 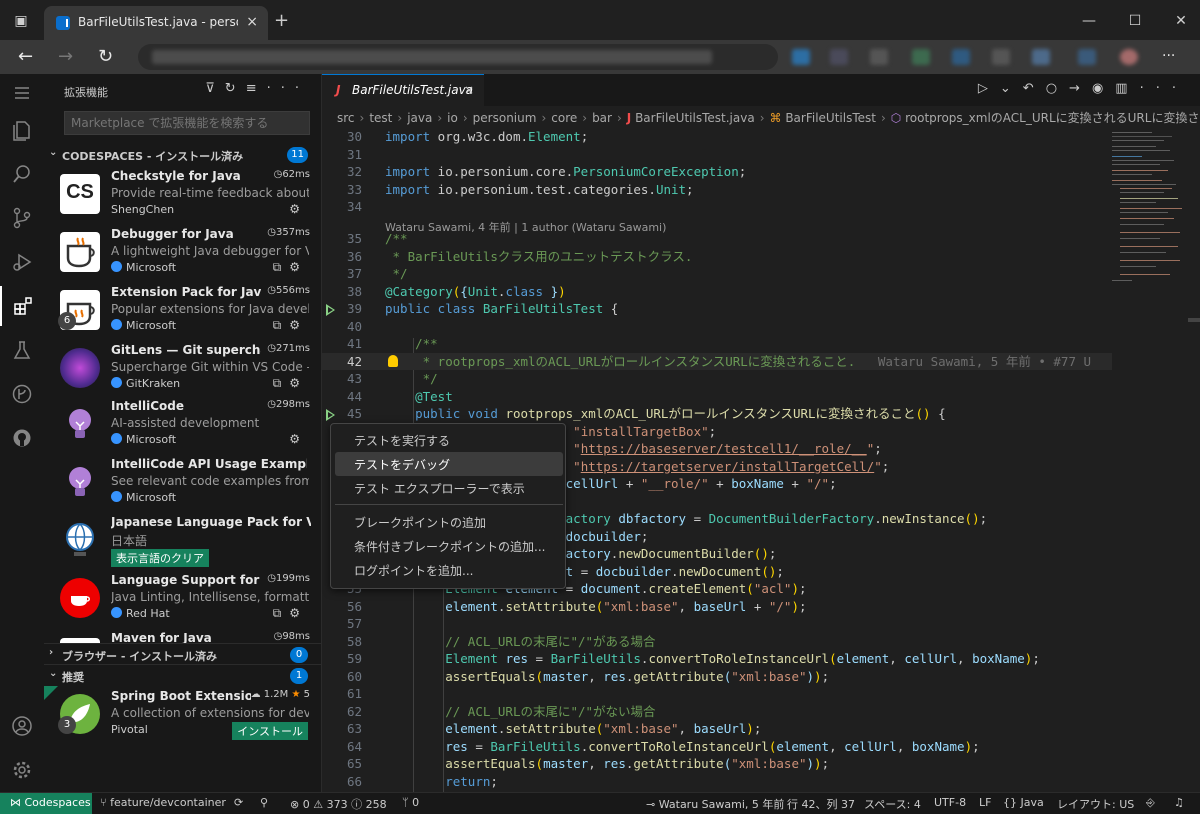 I want to click on changes-icon: ○, so click(x=1057, y=88).